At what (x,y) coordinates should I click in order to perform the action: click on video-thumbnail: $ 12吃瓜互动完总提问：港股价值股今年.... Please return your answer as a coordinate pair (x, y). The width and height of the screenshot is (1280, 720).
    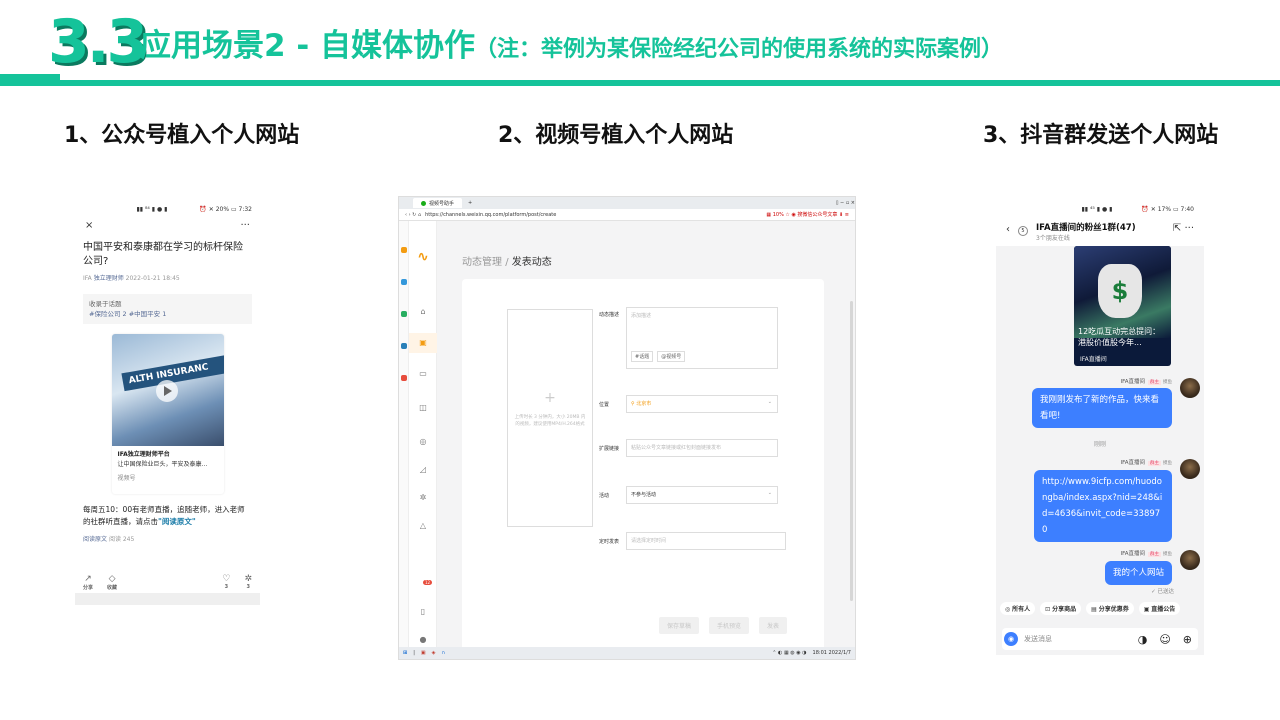
    Looking at the image, I should click on (1122, 296).